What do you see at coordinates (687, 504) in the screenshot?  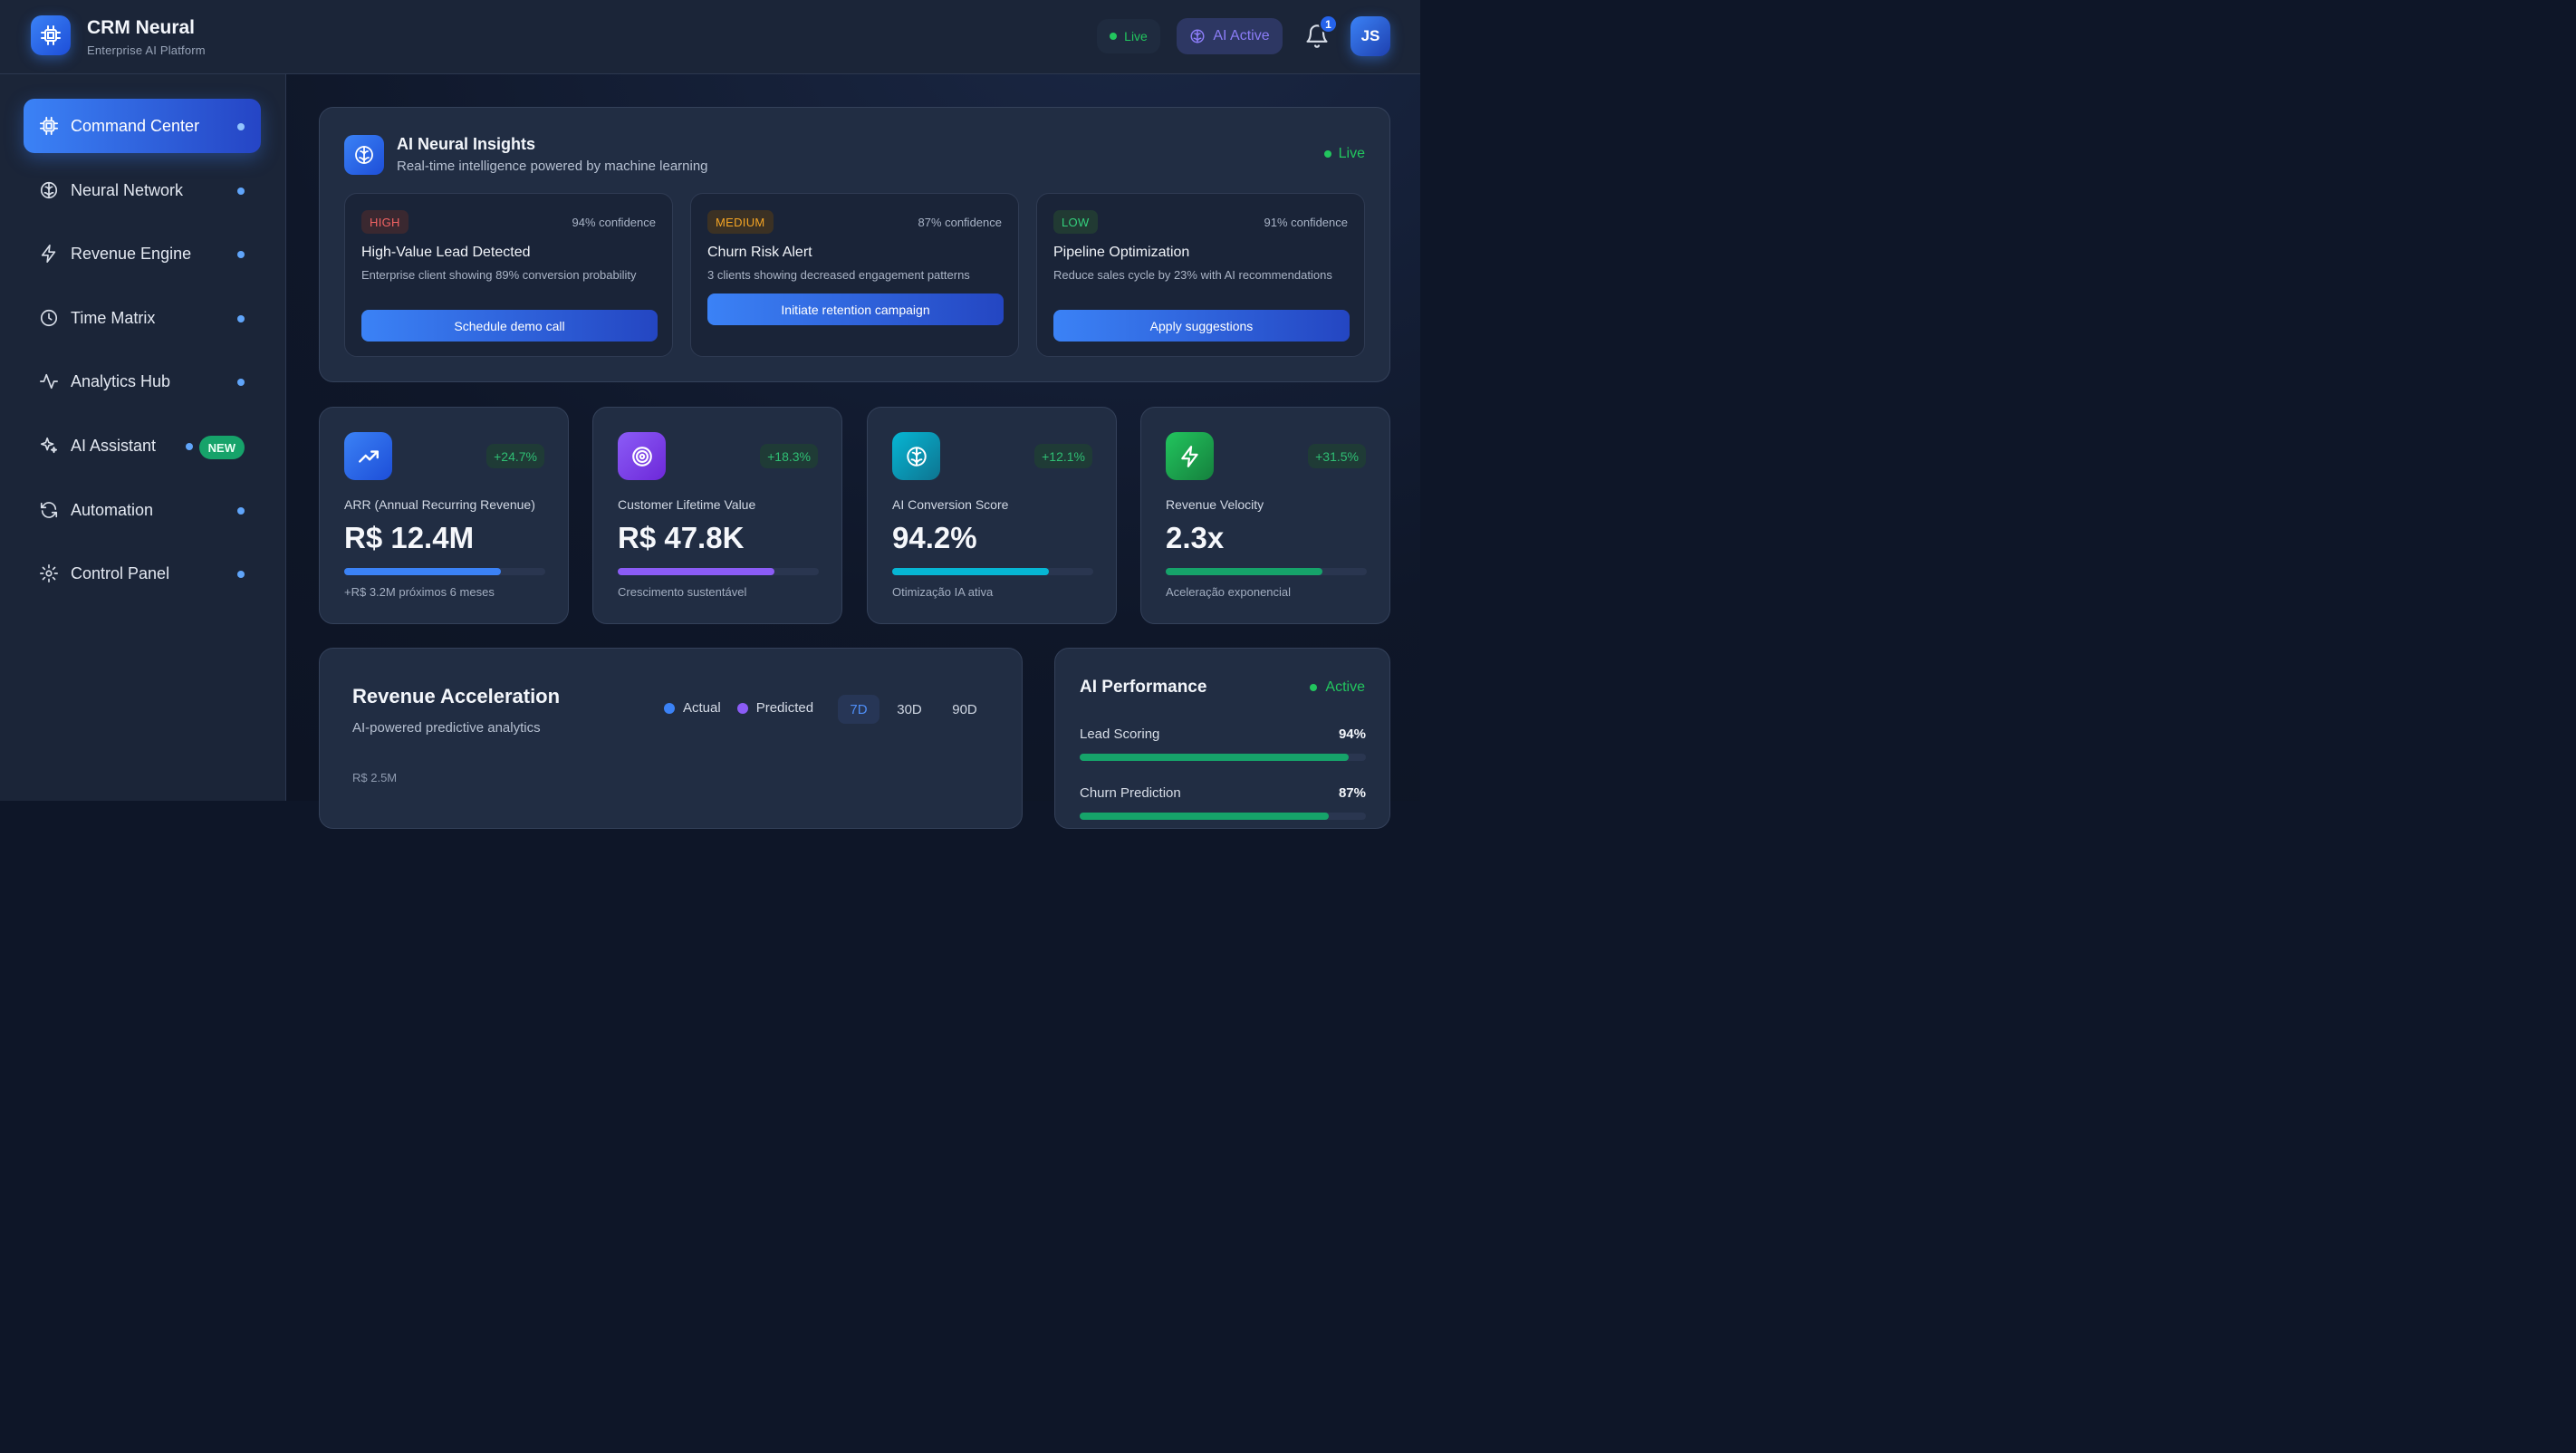 I see `kpi-label: Customer Lifetime Value` at bounding box center [687, 504].